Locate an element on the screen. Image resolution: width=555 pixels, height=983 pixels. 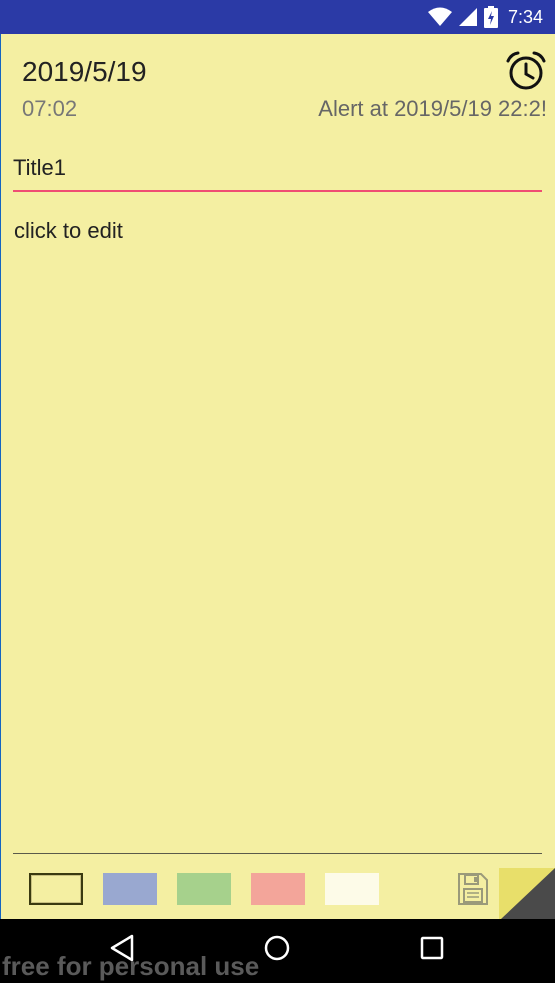
color-swatch-yellow is located at coordinates (56, 889).